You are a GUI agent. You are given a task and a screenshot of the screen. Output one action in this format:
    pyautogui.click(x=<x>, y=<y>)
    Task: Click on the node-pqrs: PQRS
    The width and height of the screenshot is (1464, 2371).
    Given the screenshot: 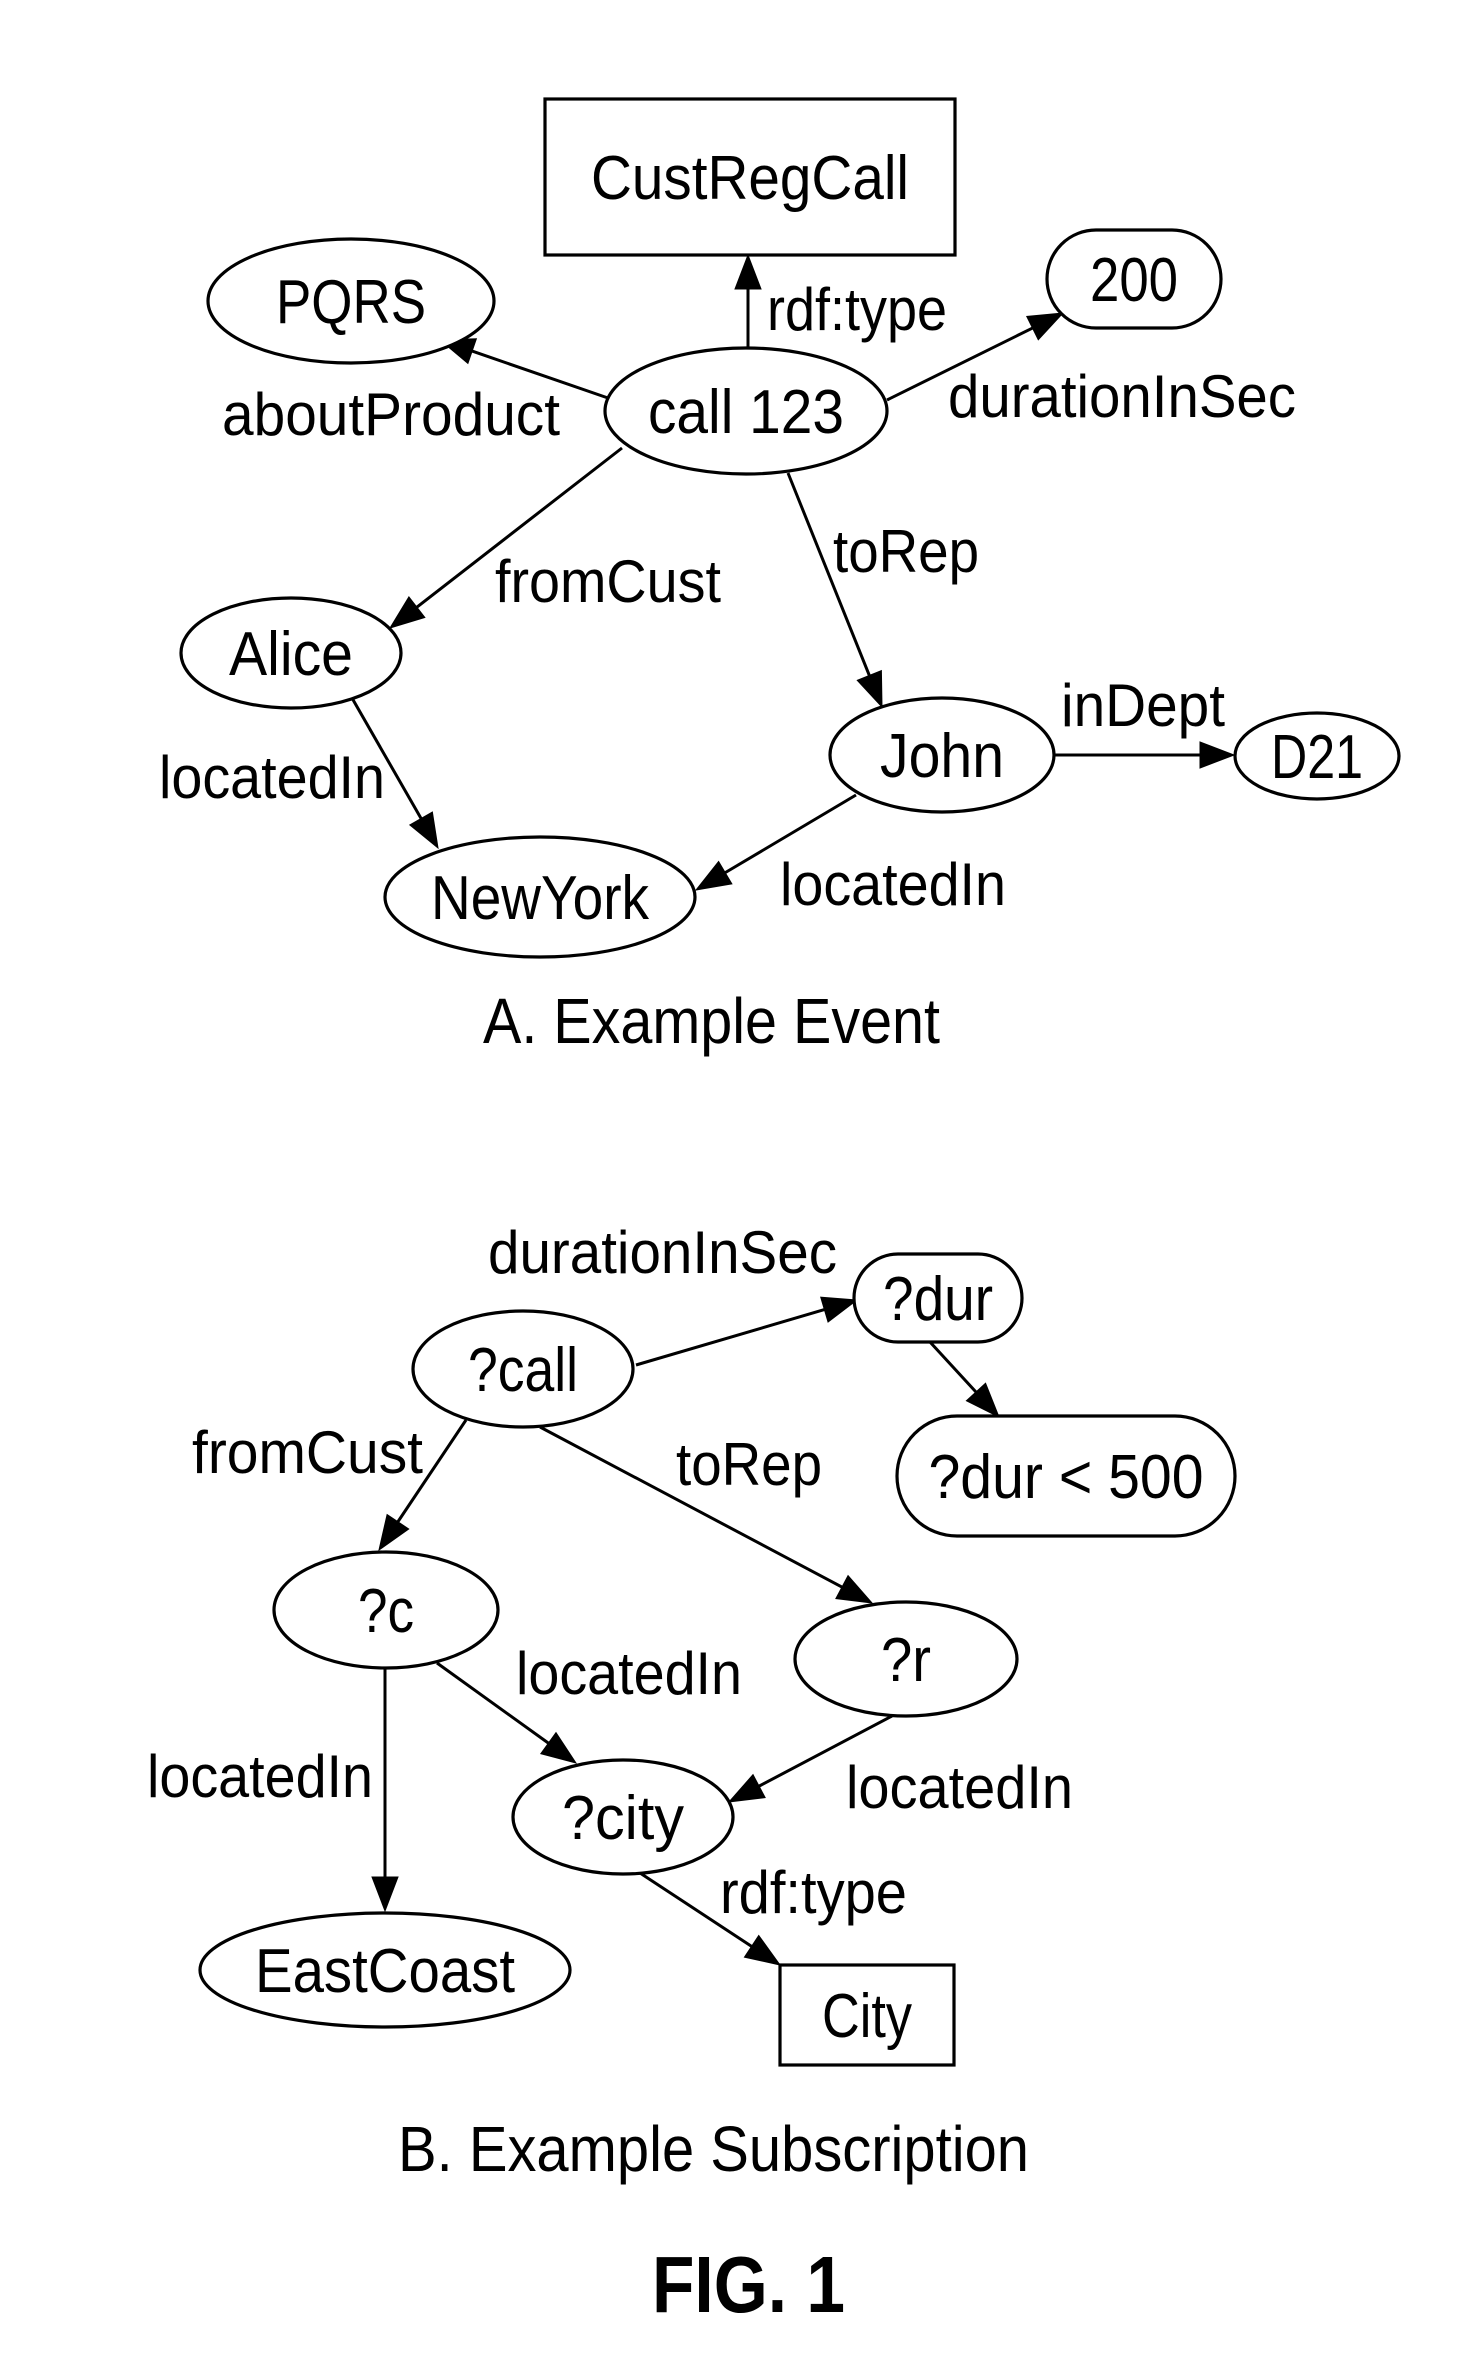 What is the action you would take?
    pyautogui.click(x=351, y=301)
    